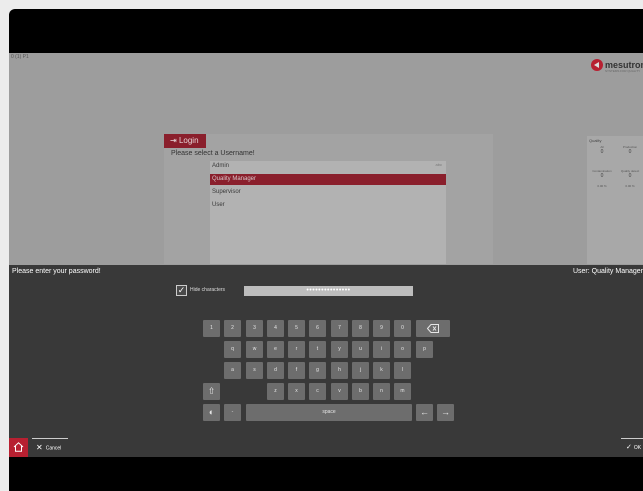  I want to click on arrow-right-icon: →, so click(445, 412).